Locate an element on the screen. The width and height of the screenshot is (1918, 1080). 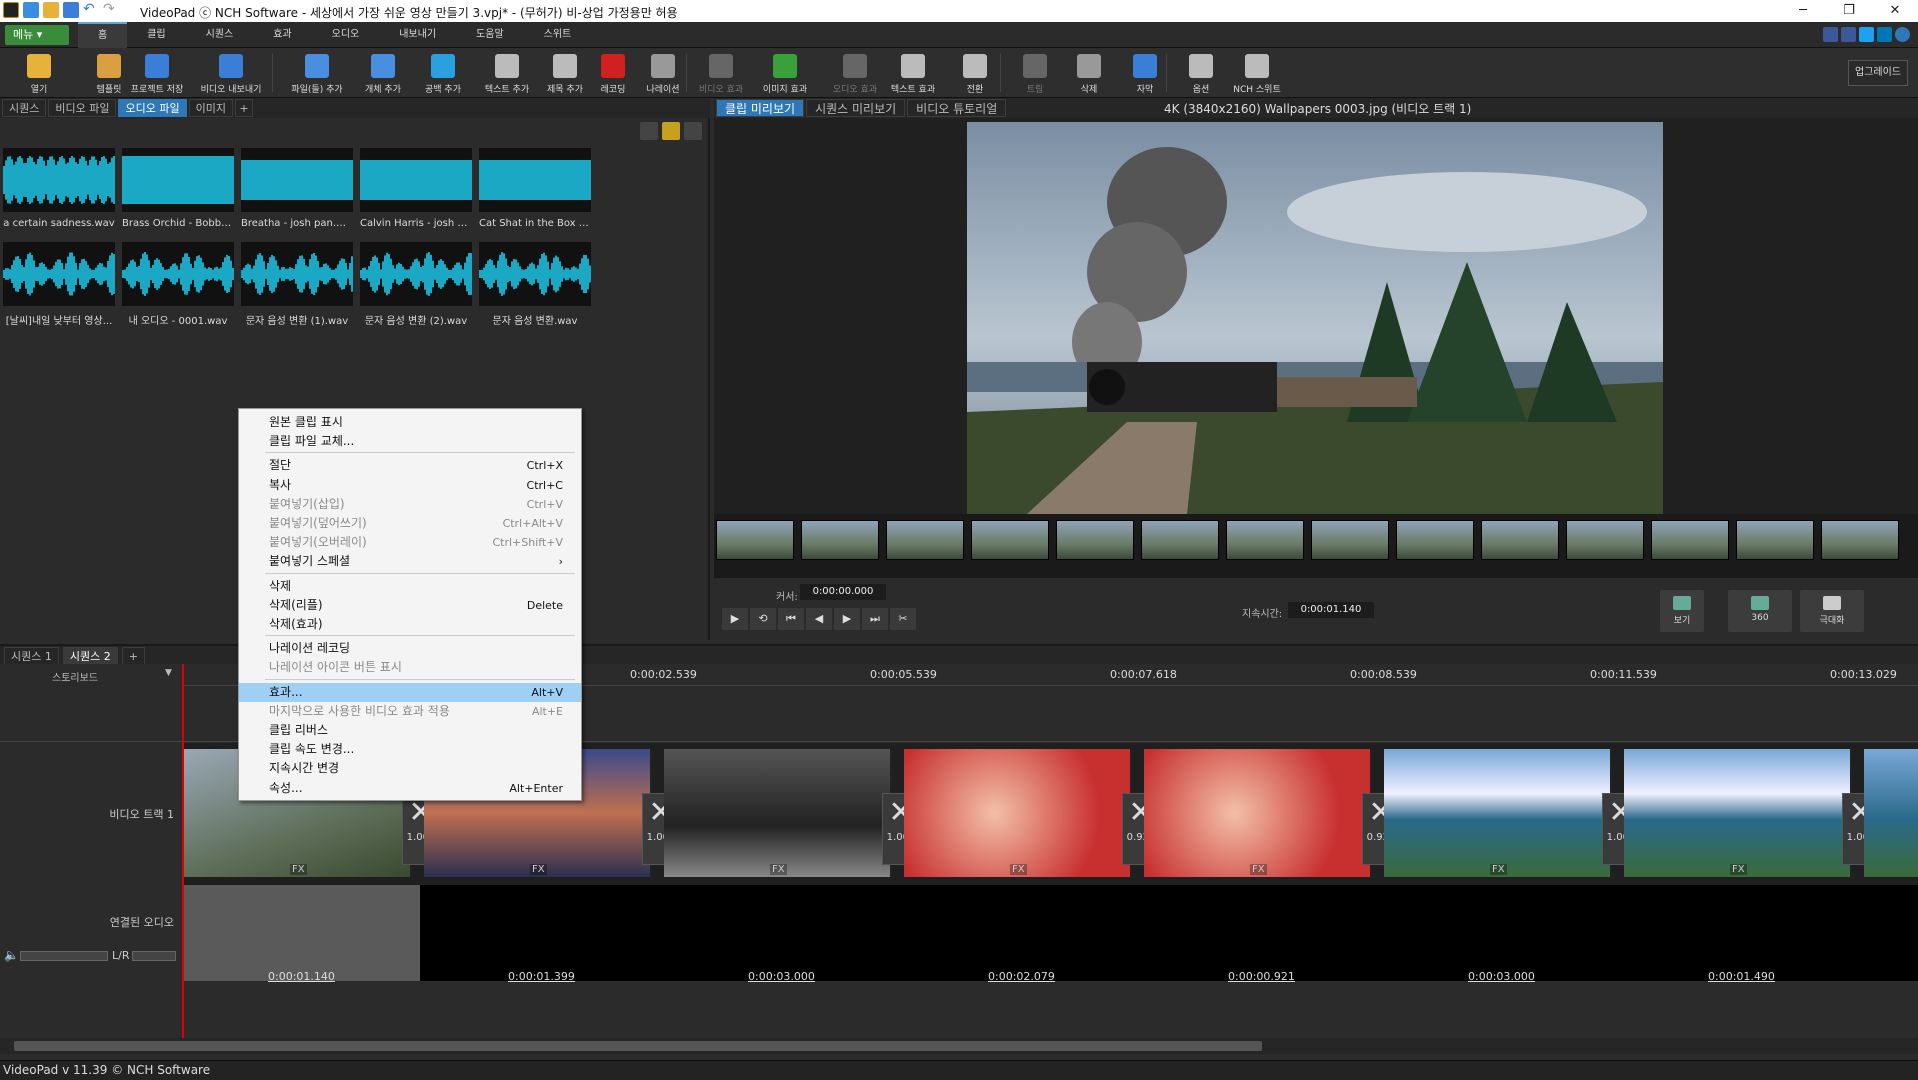
bin-tab: 오디오 파일 is located at coordinates (152, 108).